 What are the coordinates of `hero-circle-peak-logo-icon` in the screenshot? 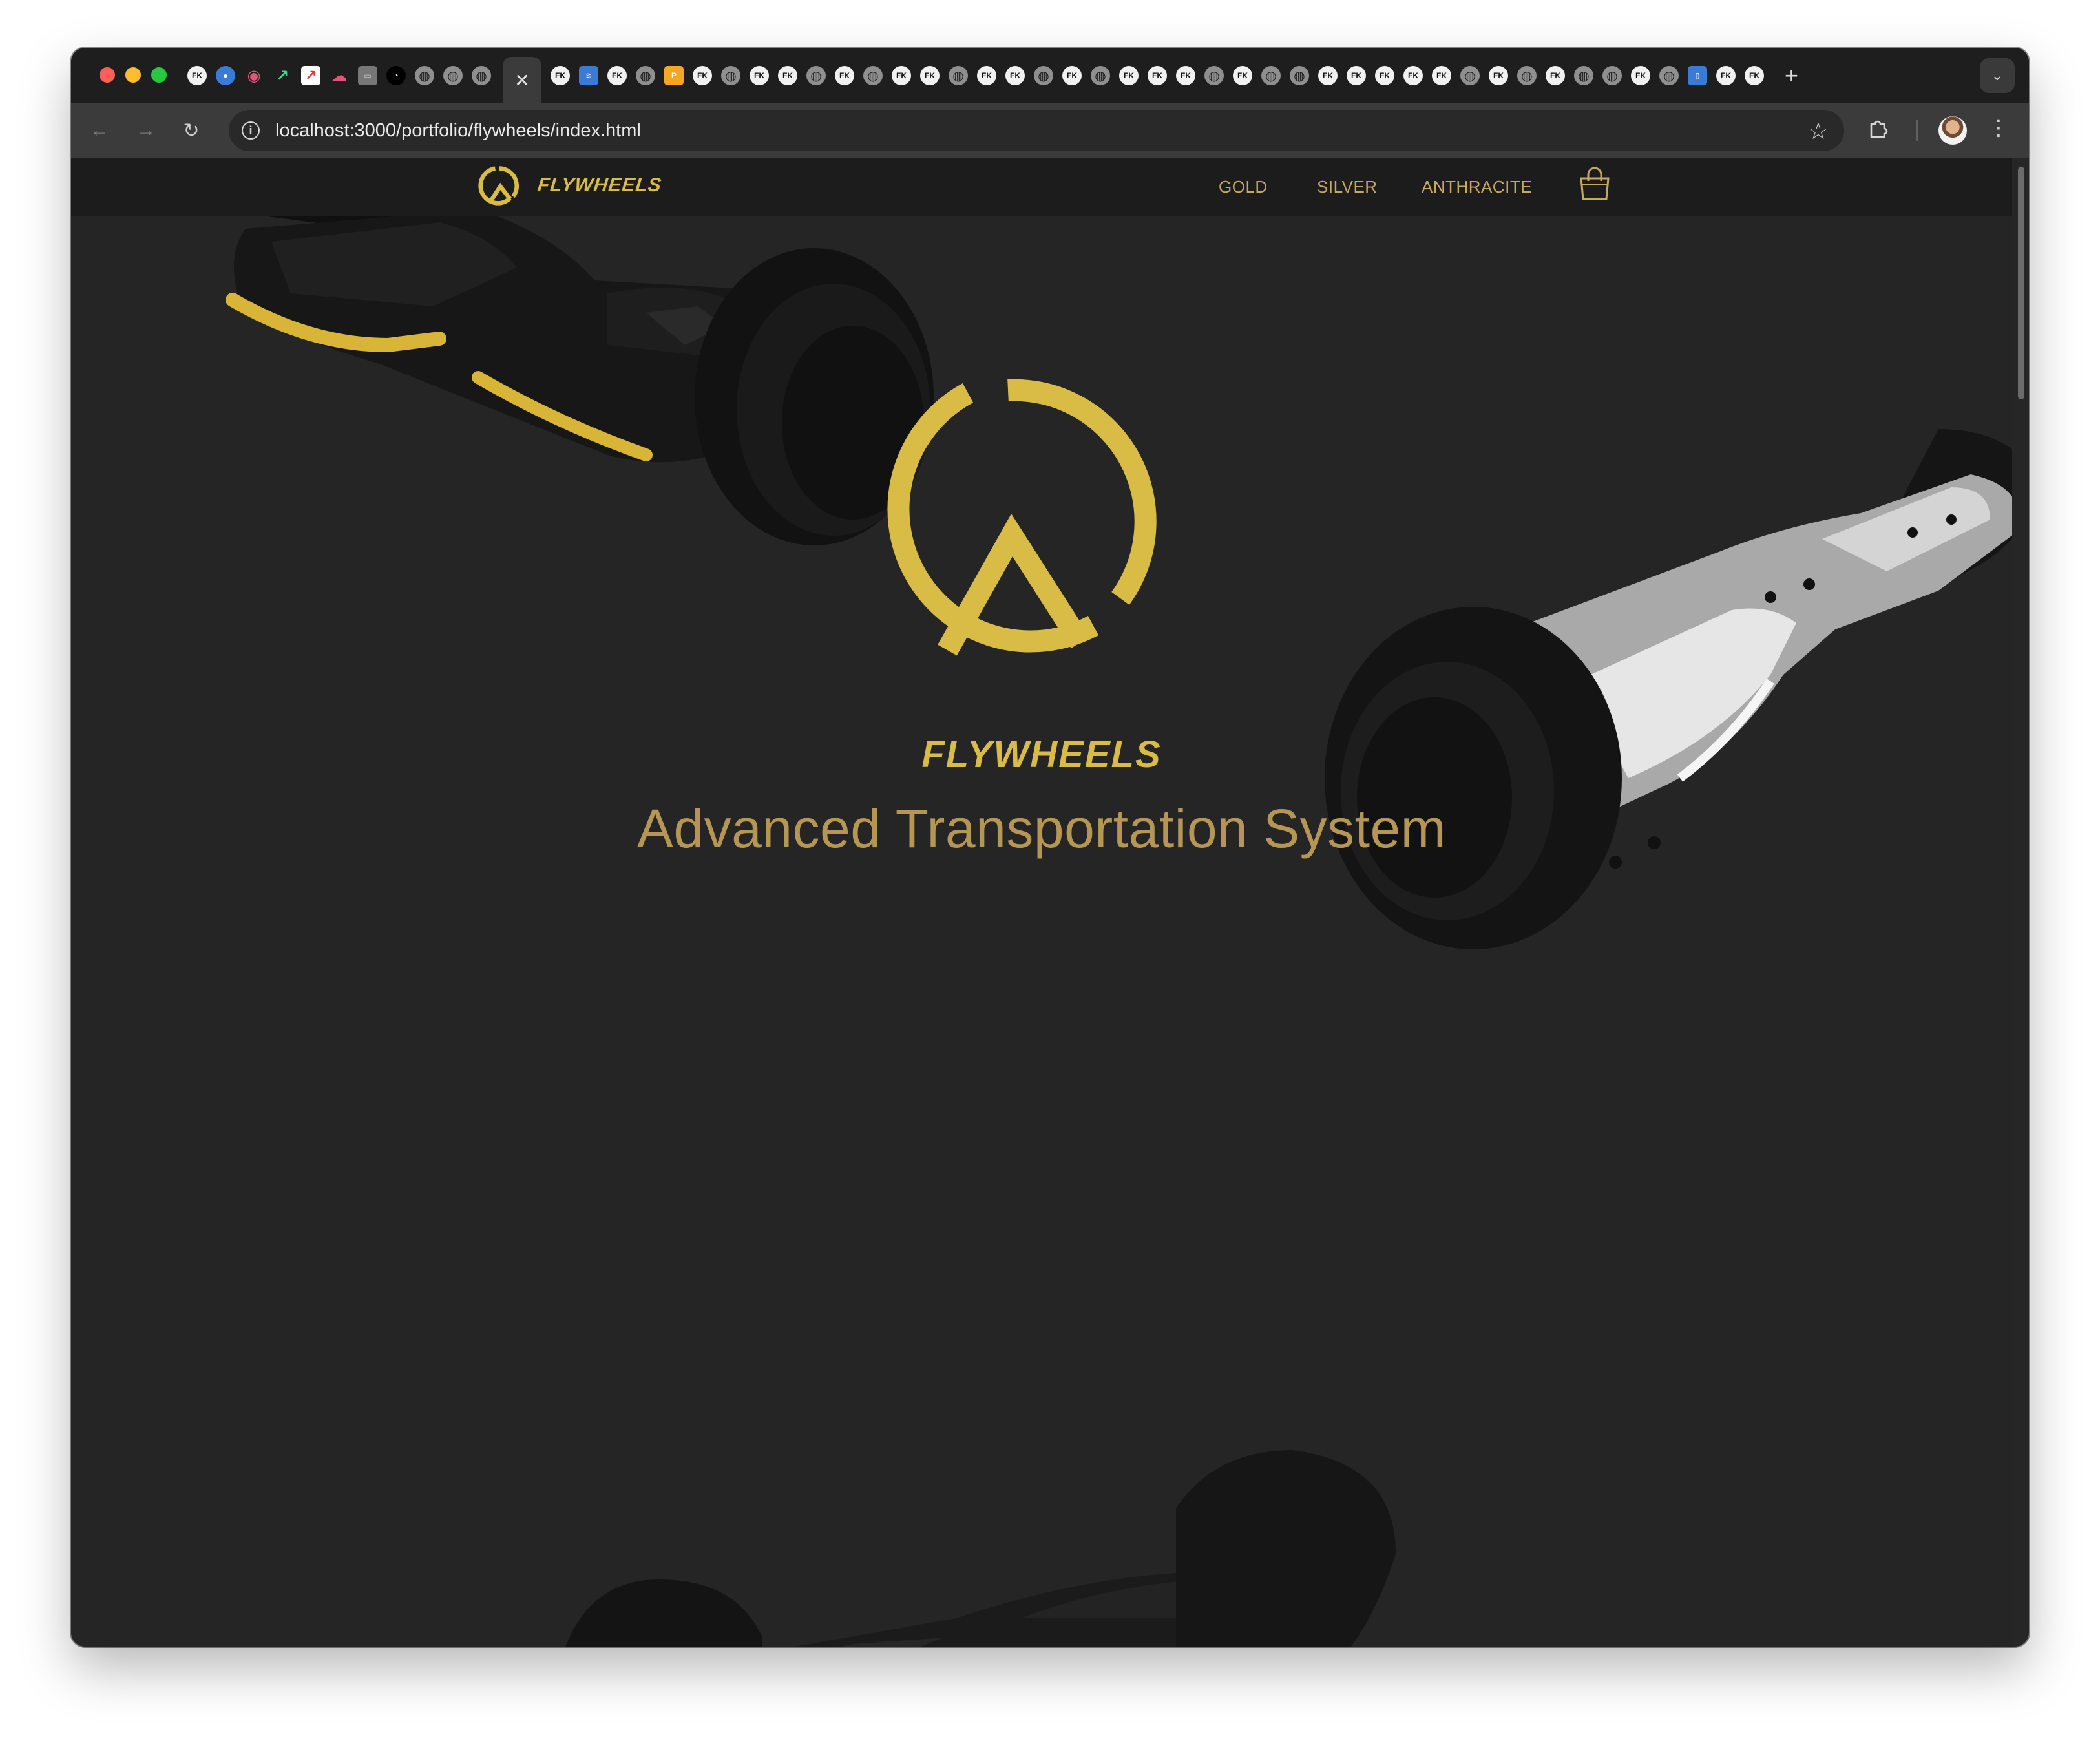 It's located at (1022, 517).